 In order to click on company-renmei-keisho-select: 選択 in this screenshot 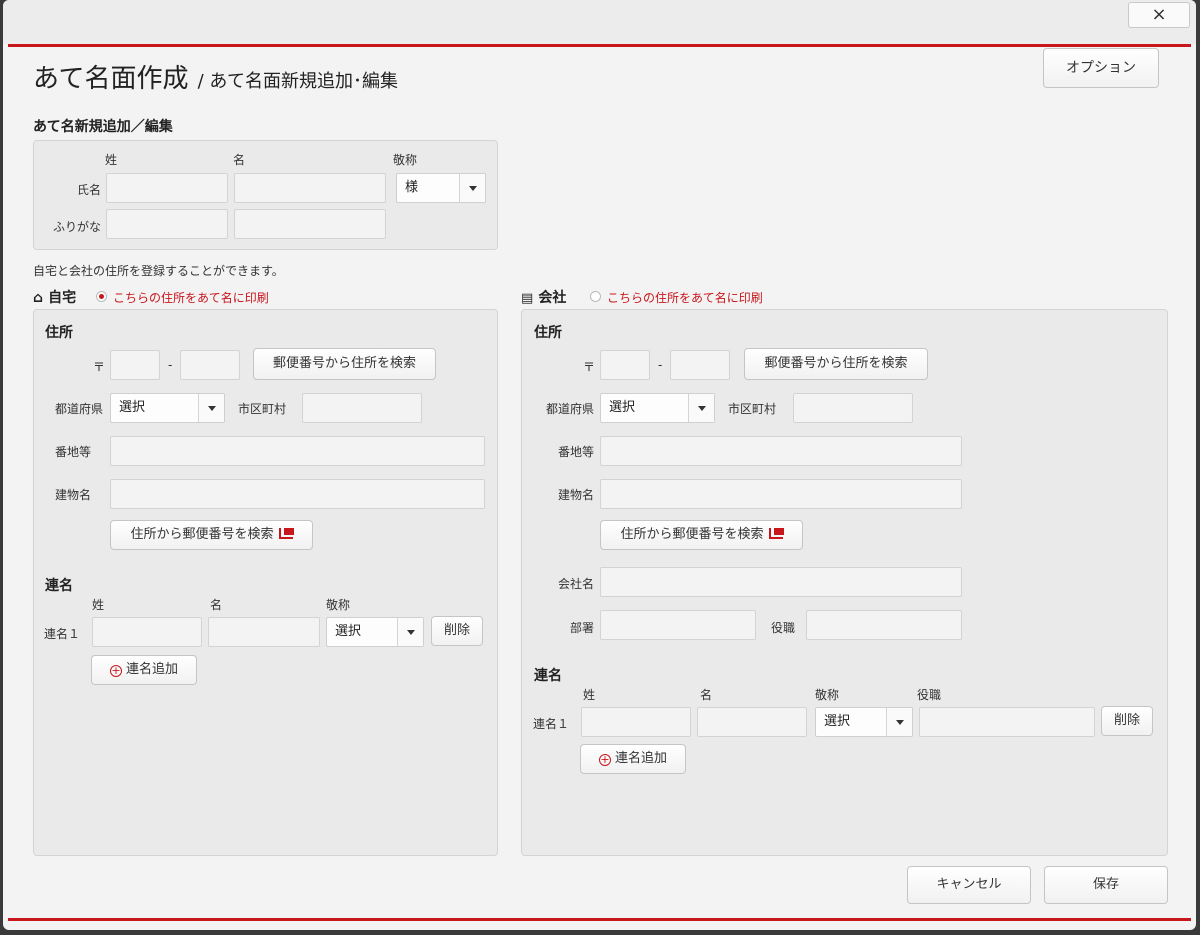, I will do `click(864, 722)`.